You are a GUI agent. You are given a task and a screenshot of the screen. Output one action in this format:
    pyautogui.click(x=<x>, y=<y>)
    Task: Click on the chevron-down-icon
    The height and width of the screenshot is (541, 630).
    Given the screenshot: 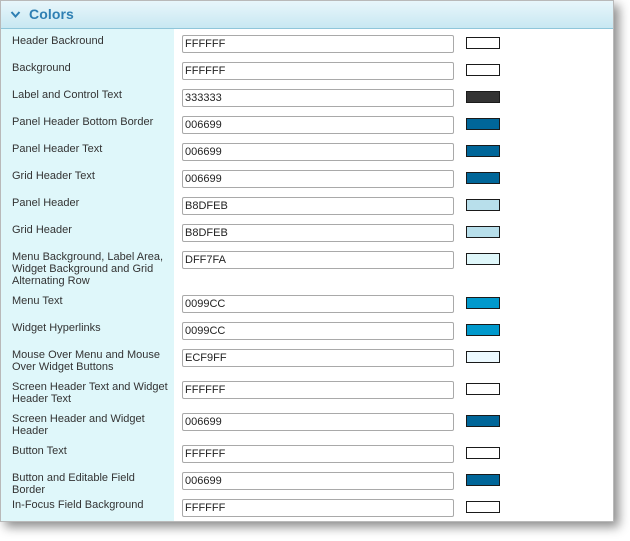 What is the action you would take?
    pyautogui.click(x=15, y=14)
    